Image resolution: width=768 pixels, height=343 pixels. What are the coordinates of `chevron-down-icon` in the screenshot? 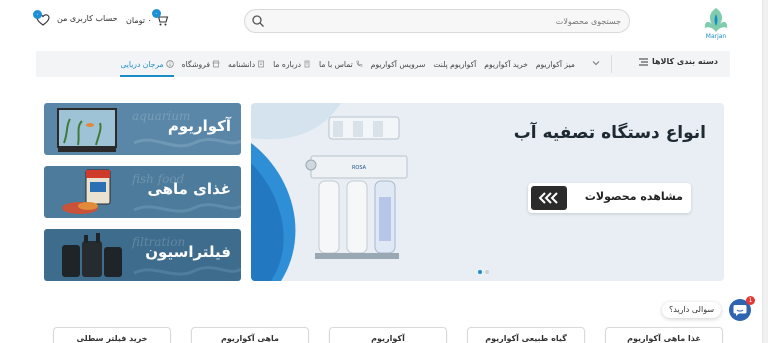 It's located at (596, 63).